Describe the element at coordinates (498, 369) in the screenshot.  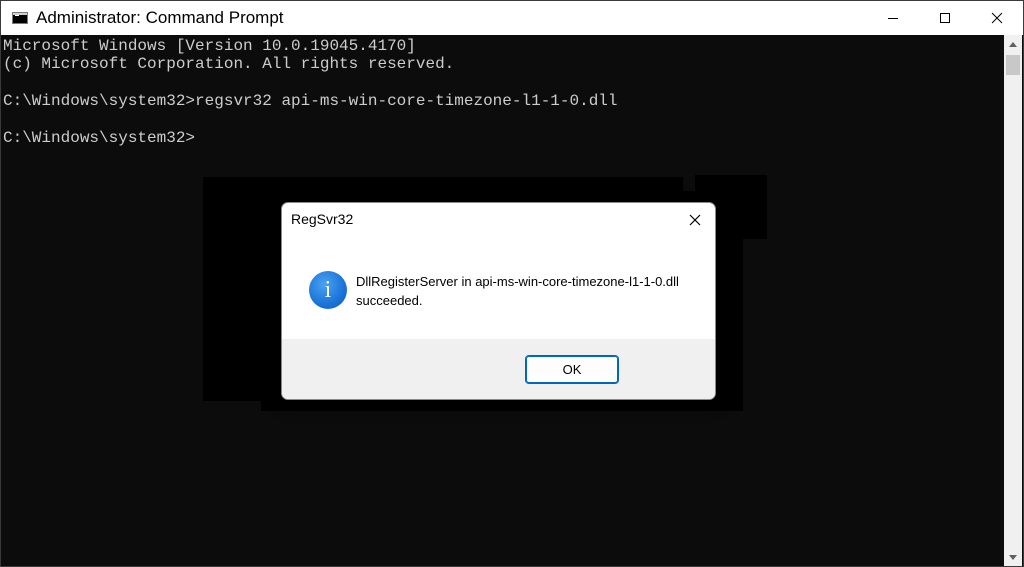
I see `dialog-footer: OK` at that location.